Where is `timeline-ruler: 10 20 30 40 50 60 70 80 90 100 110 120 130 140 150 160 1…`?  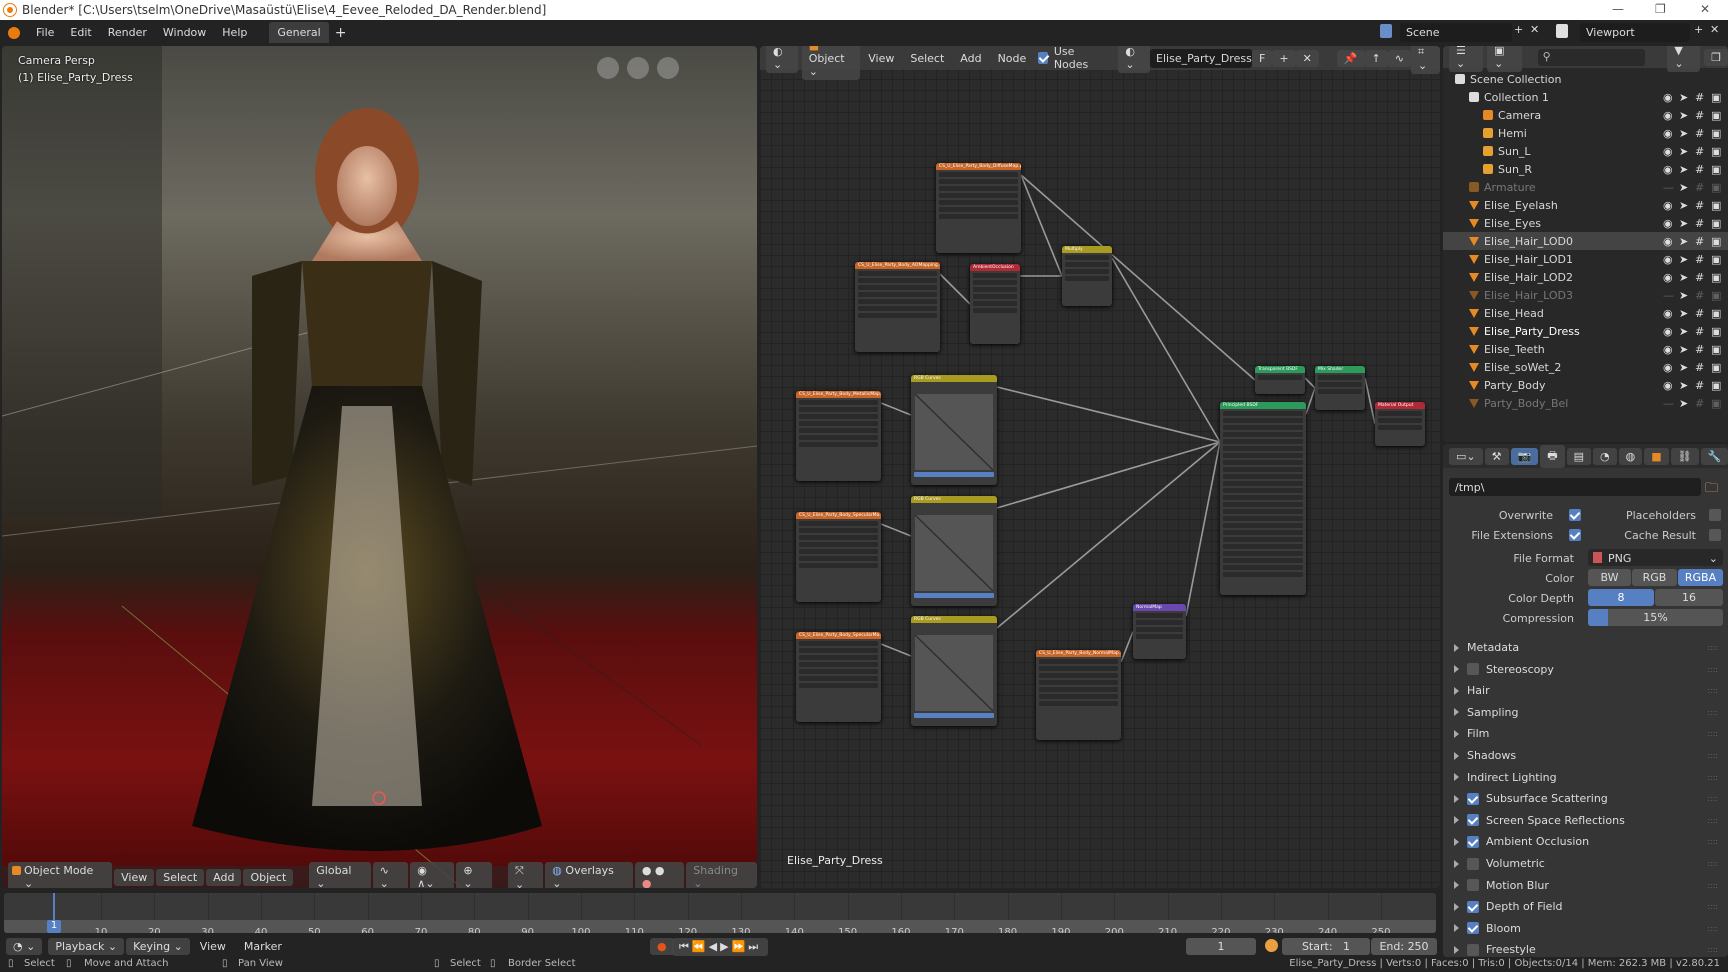
timeline-ruler: 10 20 30 40 50 60 70 80 90 100 110 120 130 140 150 160 1… is located at coordinates (720, 913).